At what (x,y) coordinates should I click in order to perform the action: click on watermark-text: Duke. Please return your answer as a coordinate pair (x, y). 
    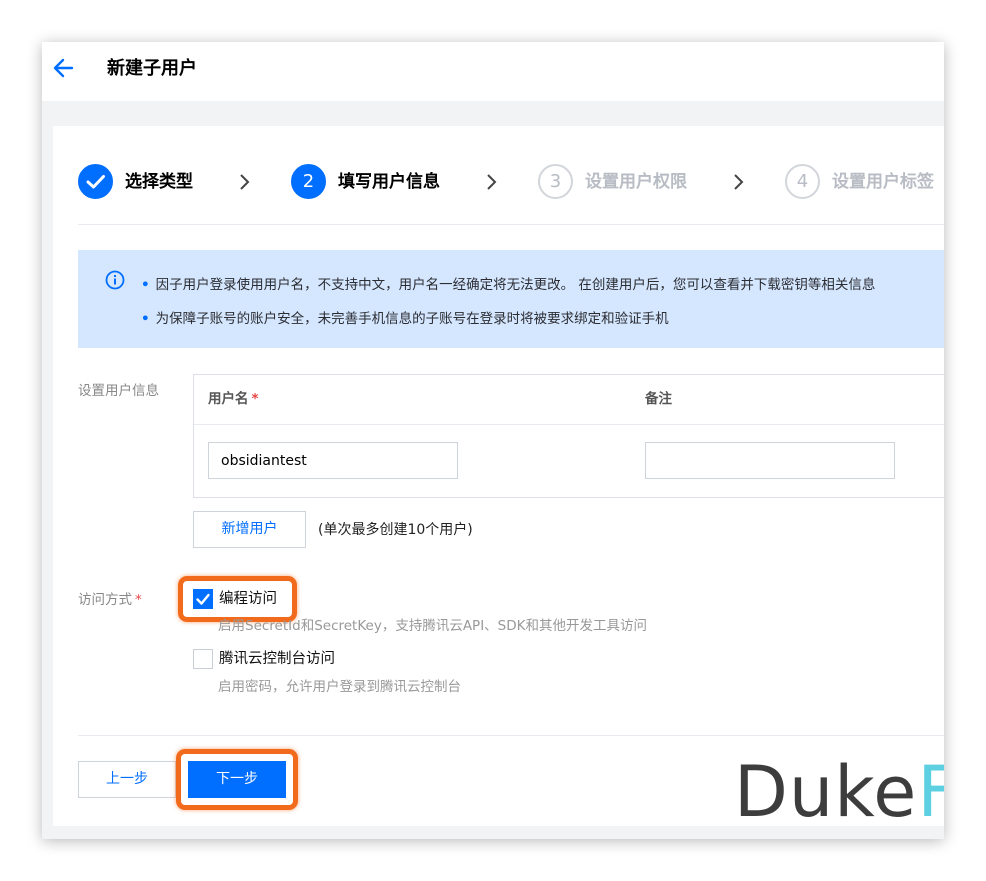
    Looking at the image, I should click on (826, 792).